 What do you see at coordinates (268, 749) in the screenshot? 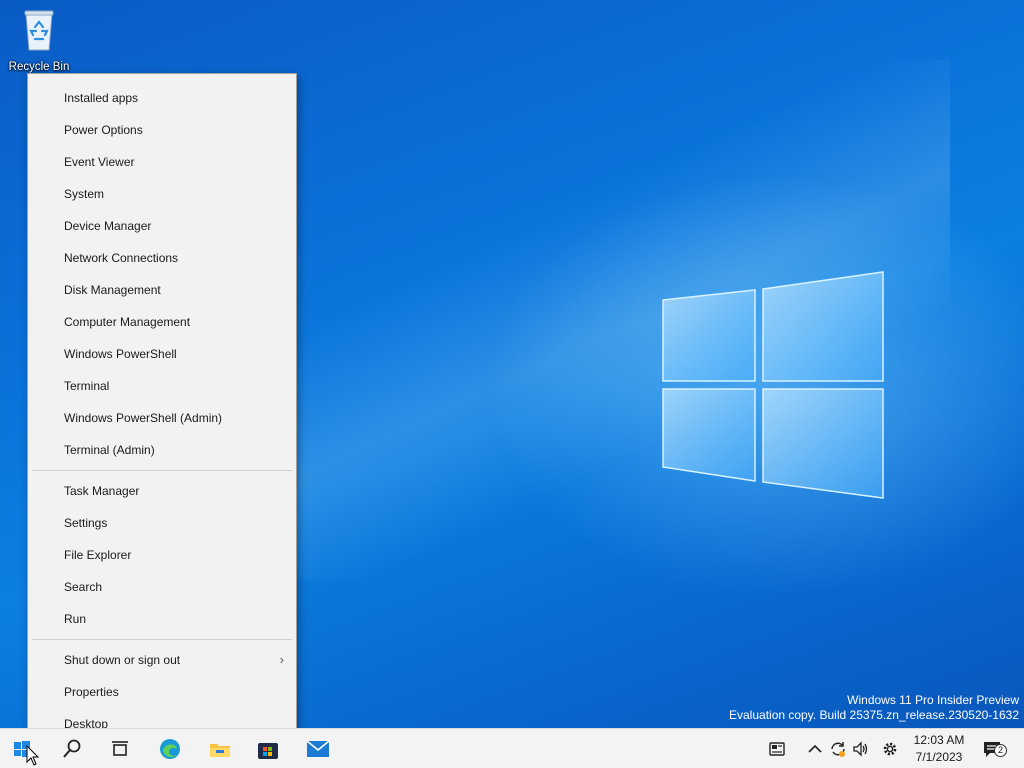
I see `store-icon` at bounding box center [268, 749].